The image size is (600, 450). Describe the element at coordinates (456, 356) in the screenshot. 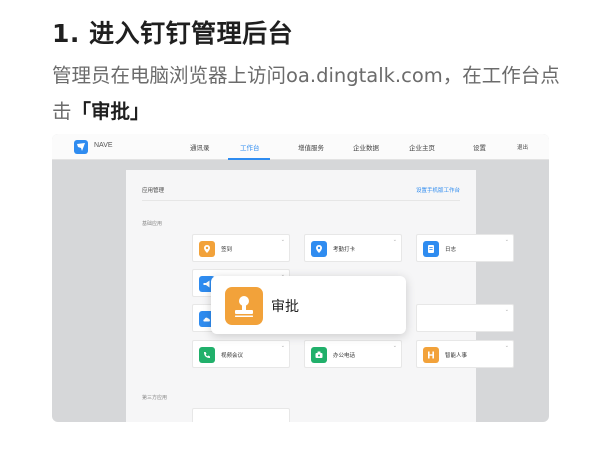

I see `app-card-label: 智能人事` at that location.